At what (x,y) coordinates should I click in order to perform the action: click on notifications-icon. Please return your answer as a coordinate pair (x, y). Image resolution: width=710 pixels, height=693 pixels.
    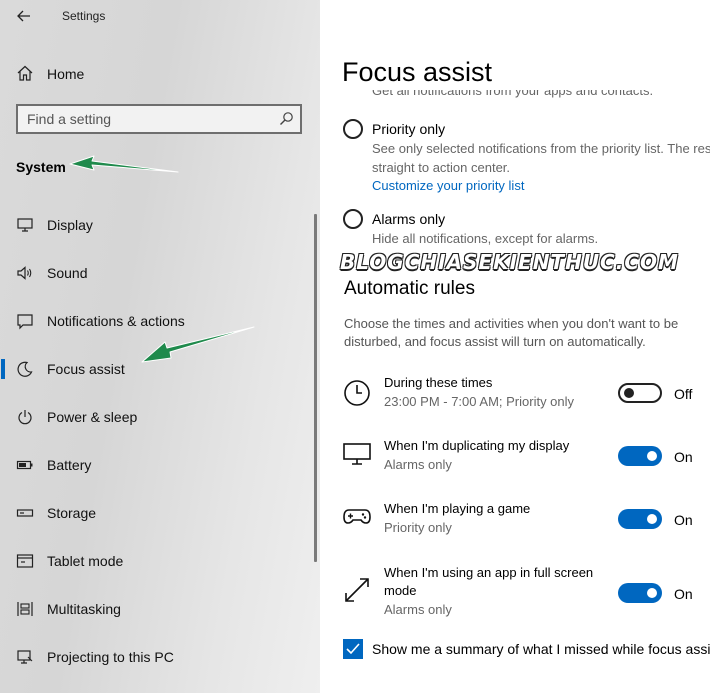
    Looking at the image, I should click on (25, 322).